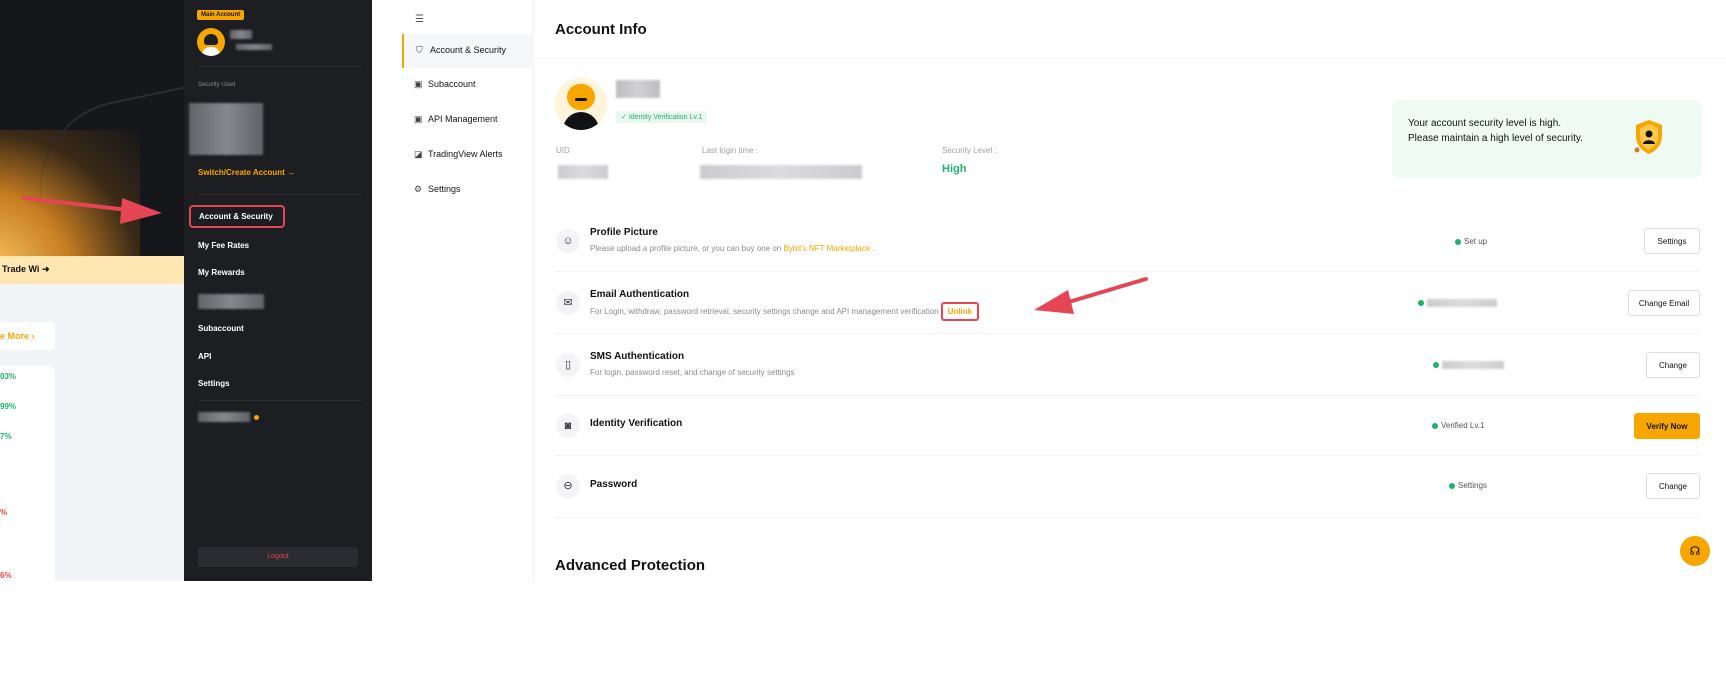 The width and height of the screenshot is (1726, 696). What do you see at coordinates (211, 42) in the screenshot?
I see `avatar` at bounding box center [211, 42].